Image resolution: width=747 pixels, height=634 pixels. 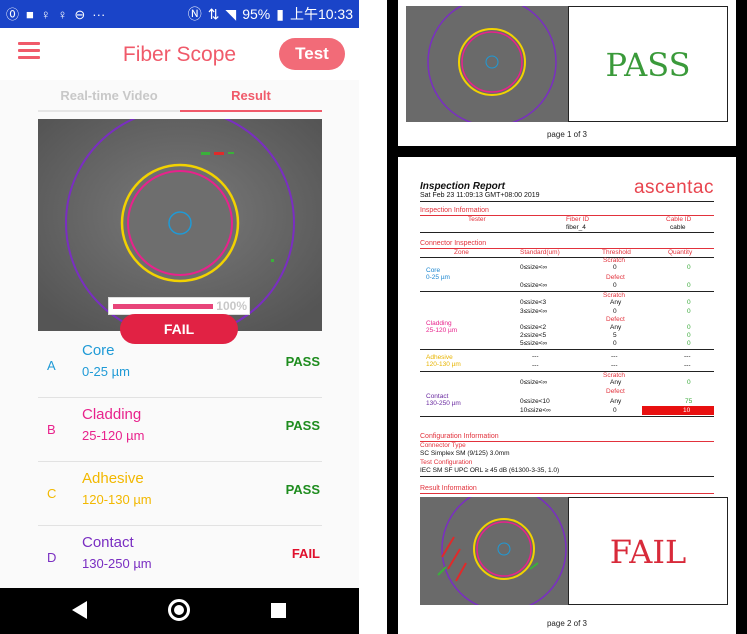 I want to click on zone-row-contact: D Contact 130-250 µm FAIL, so click(x=180, y=558).